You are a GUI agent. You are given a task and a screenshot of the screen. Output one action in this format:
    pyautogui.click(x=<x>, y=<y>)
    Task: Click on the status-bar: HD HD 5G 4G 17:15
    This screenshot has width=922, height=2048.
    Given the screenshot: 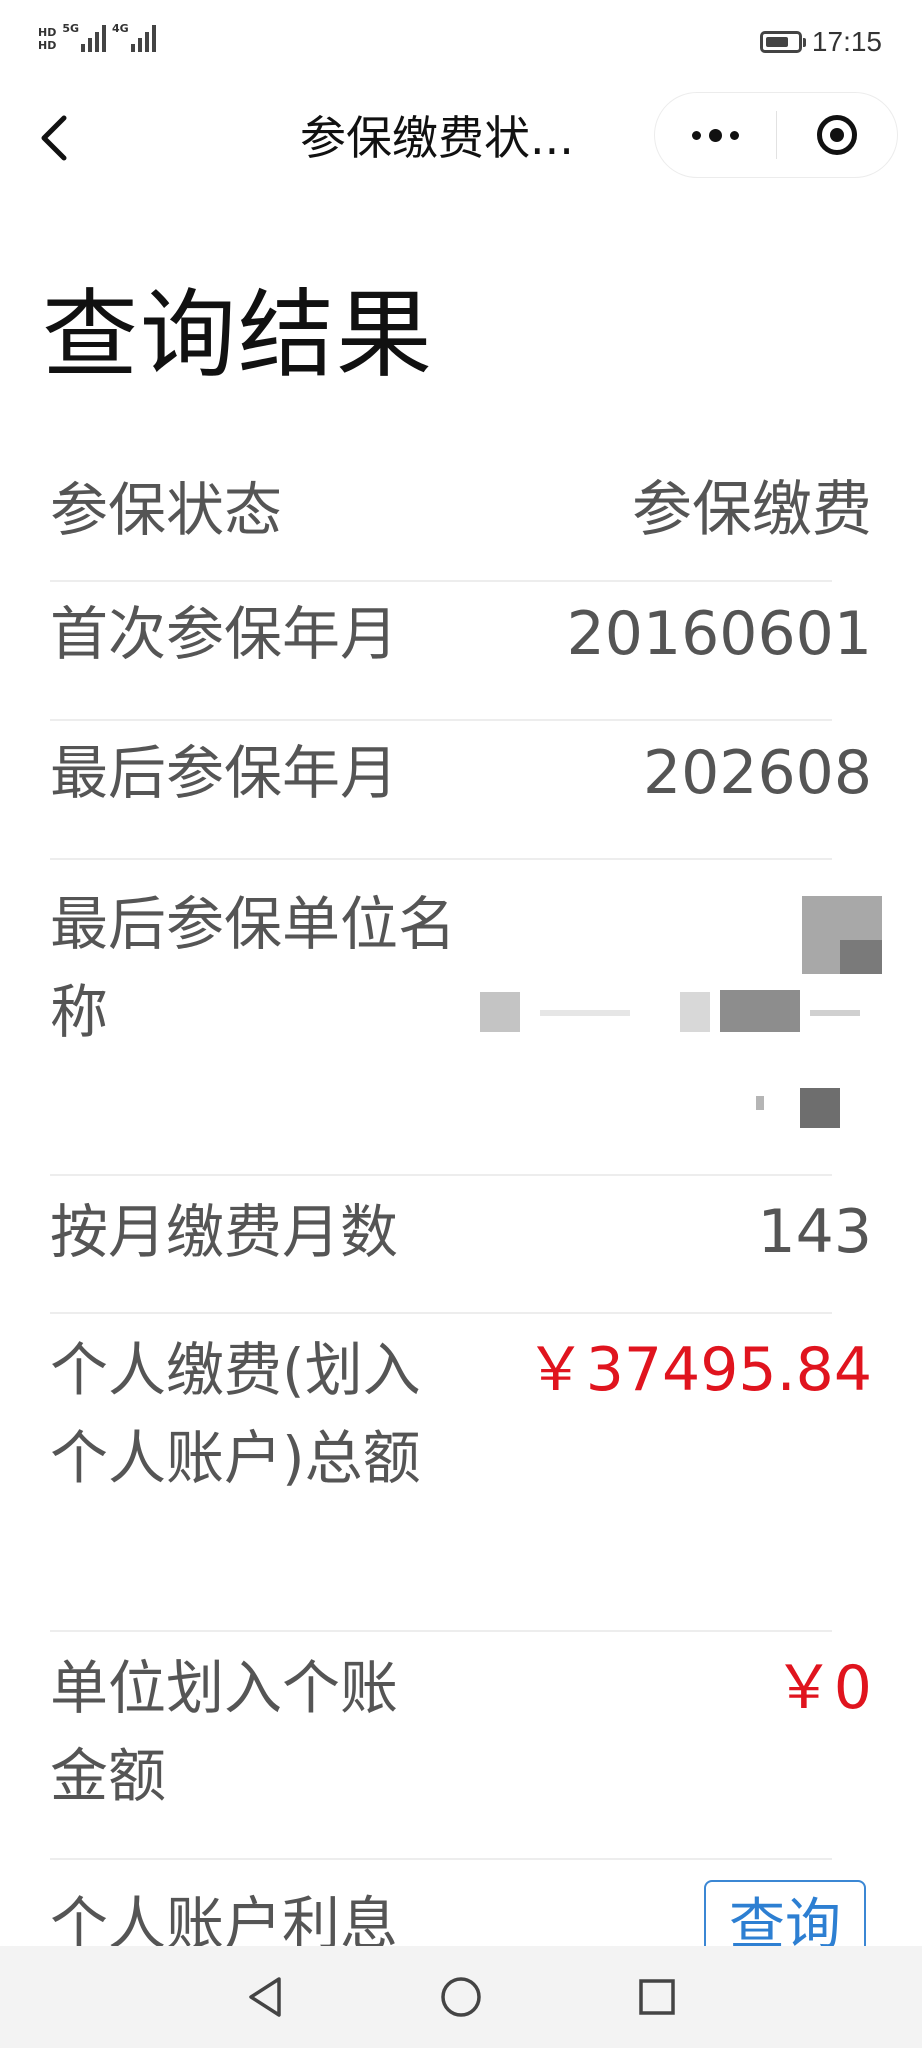 What is the action you would take?
    pyautogui.click(x=461, y=43)
    